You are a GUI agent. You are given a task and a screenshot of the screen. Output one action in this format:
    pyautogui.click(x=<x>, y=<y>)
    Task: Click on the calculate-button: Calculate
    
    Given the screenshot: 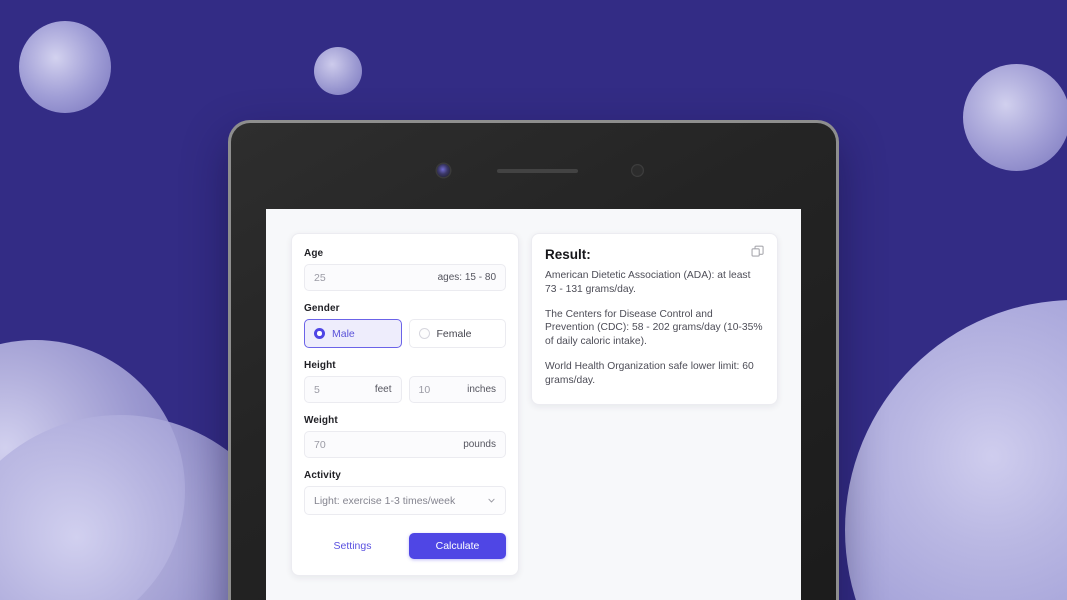 What is the action you would take?
    pyautogui.click(x=457, y=546)
    